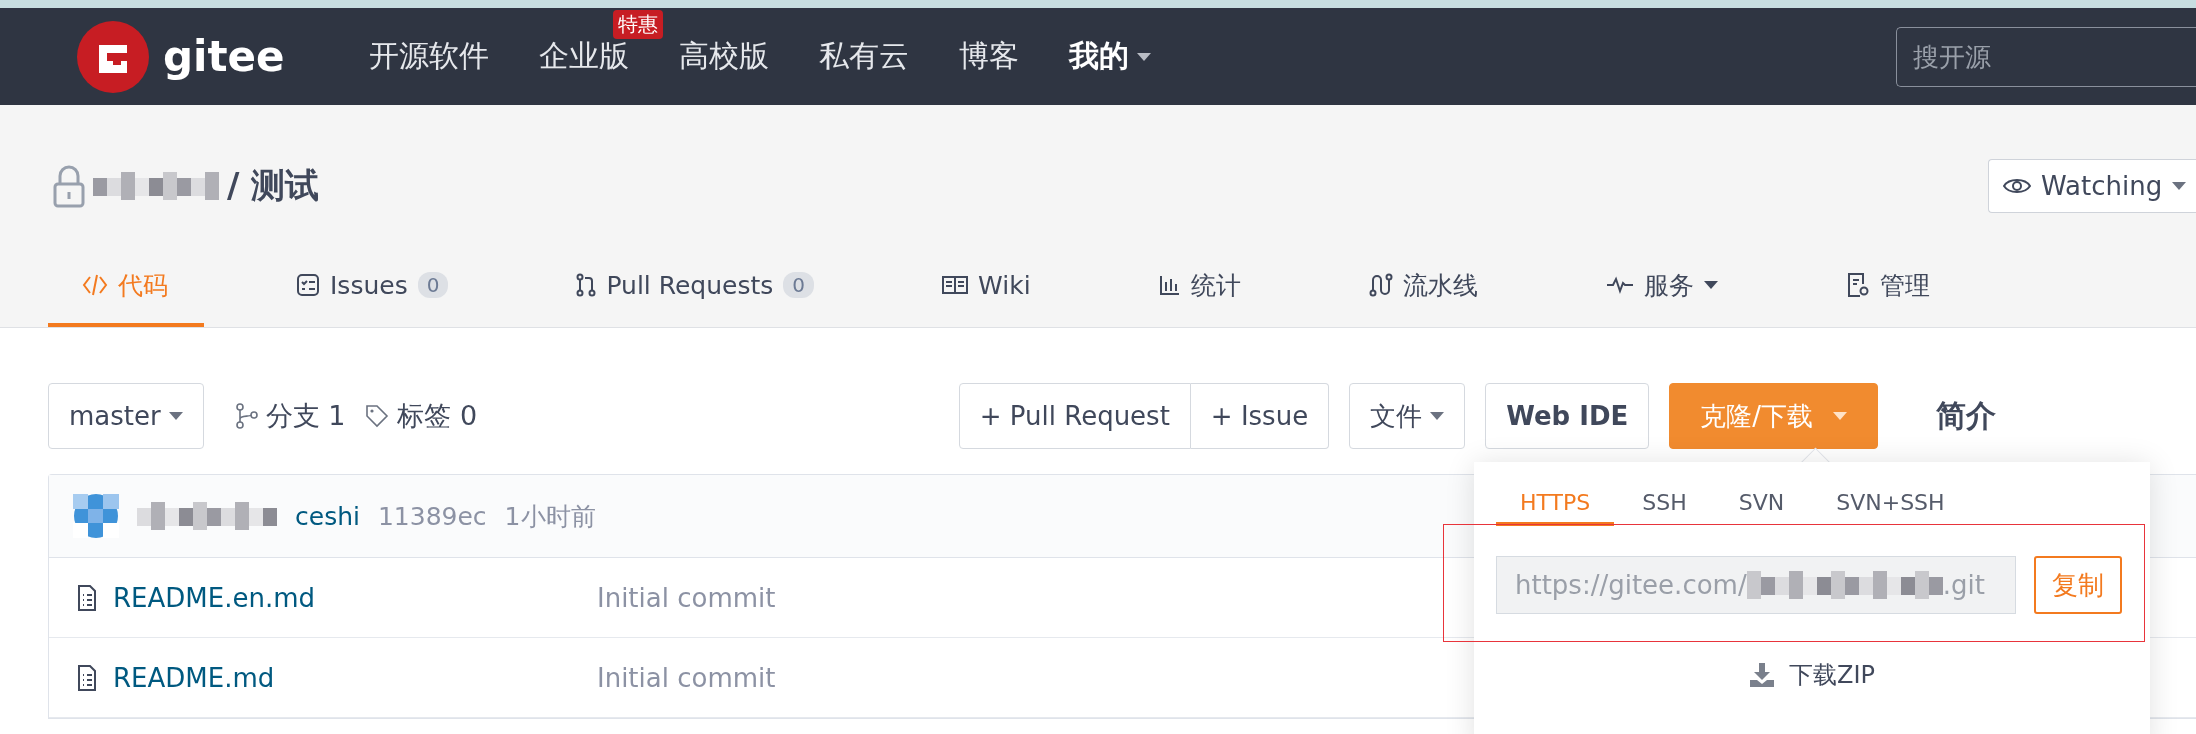 The width and height of the screenshot is (2196, 734). Describe the element at coordinates (988, 56) in the screenshot. I see `nav-link: 博客` at that location.